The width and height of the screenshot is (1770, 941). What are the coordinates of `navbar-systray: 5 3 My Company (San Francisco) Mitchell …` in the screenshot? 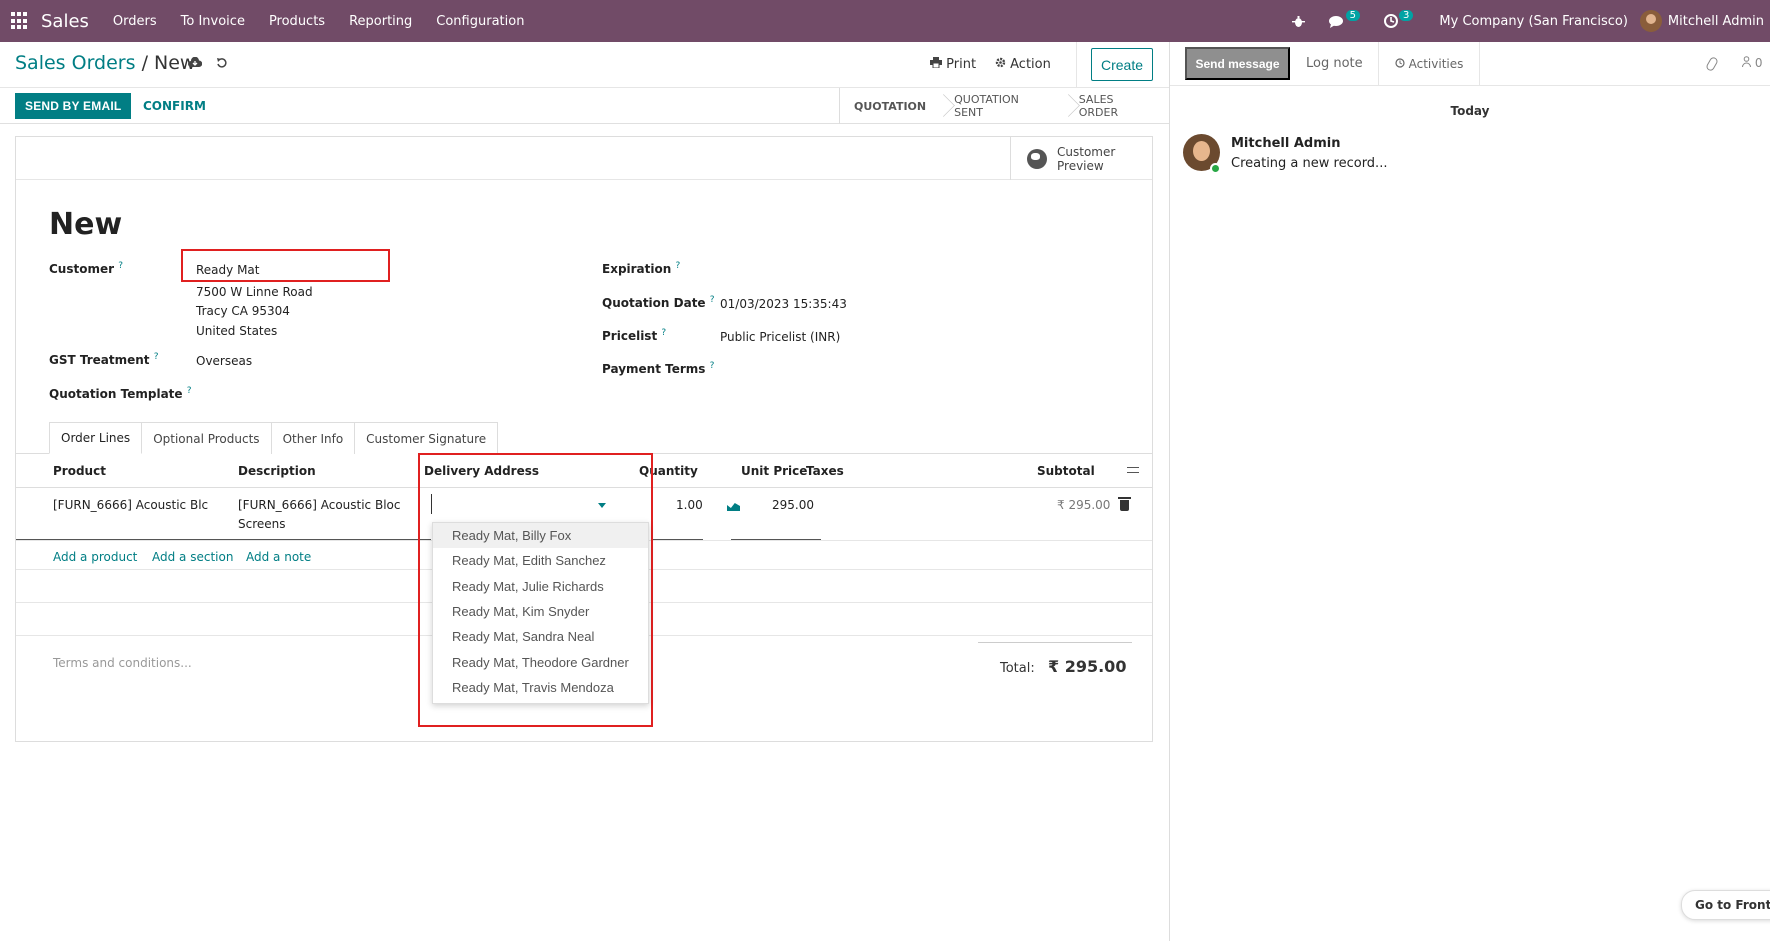 It's located at (1525, 21).